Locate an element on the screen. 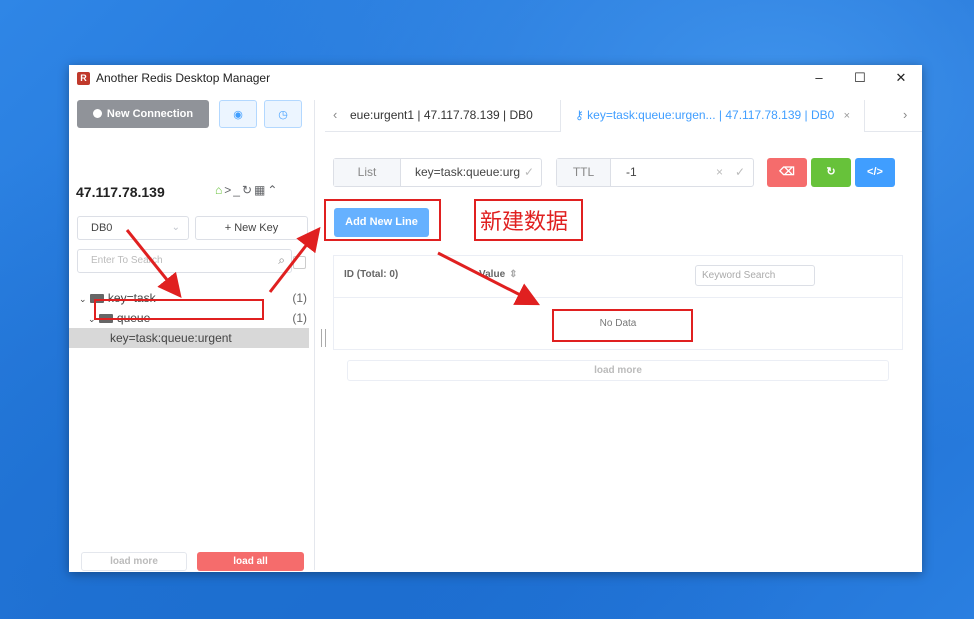  arrow-to-key is located at coordinates (153, 264).